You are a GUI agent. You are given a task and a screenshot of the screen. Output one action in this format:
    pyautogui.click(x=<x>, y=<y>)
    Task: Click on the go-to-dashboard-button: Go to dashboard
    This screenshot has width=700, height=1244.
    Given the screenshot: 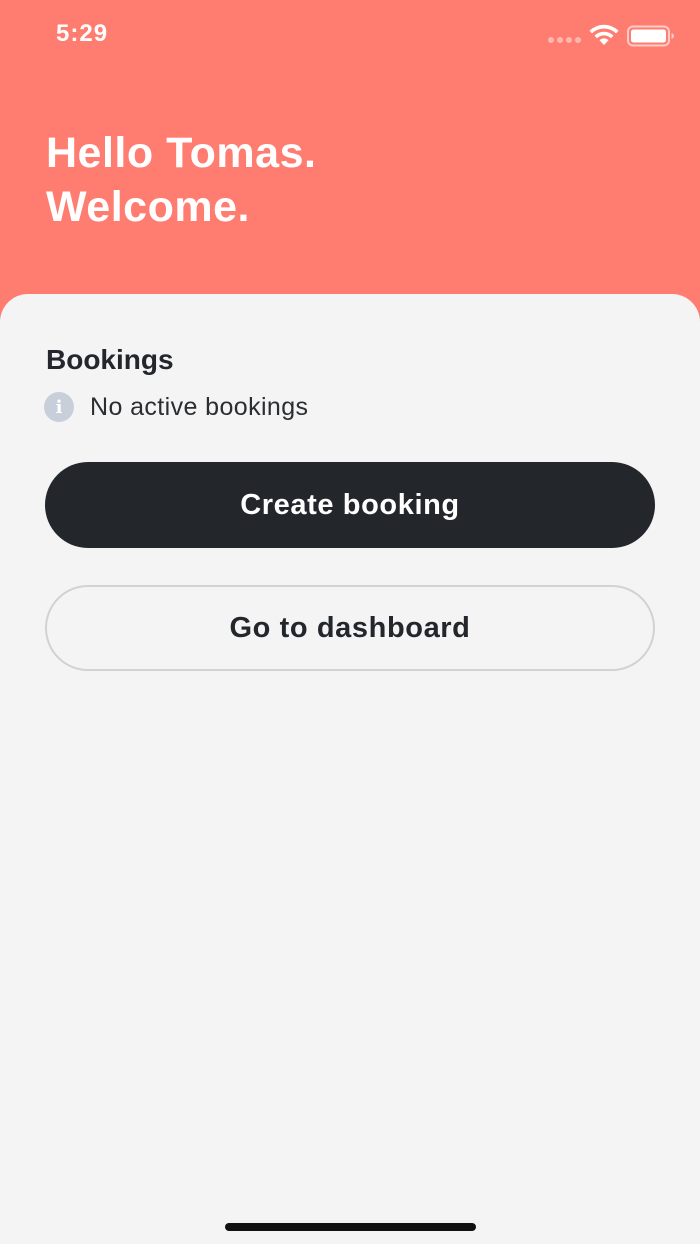 What is the action you would take?
    pyautogui.click(x=350, y=628)
    